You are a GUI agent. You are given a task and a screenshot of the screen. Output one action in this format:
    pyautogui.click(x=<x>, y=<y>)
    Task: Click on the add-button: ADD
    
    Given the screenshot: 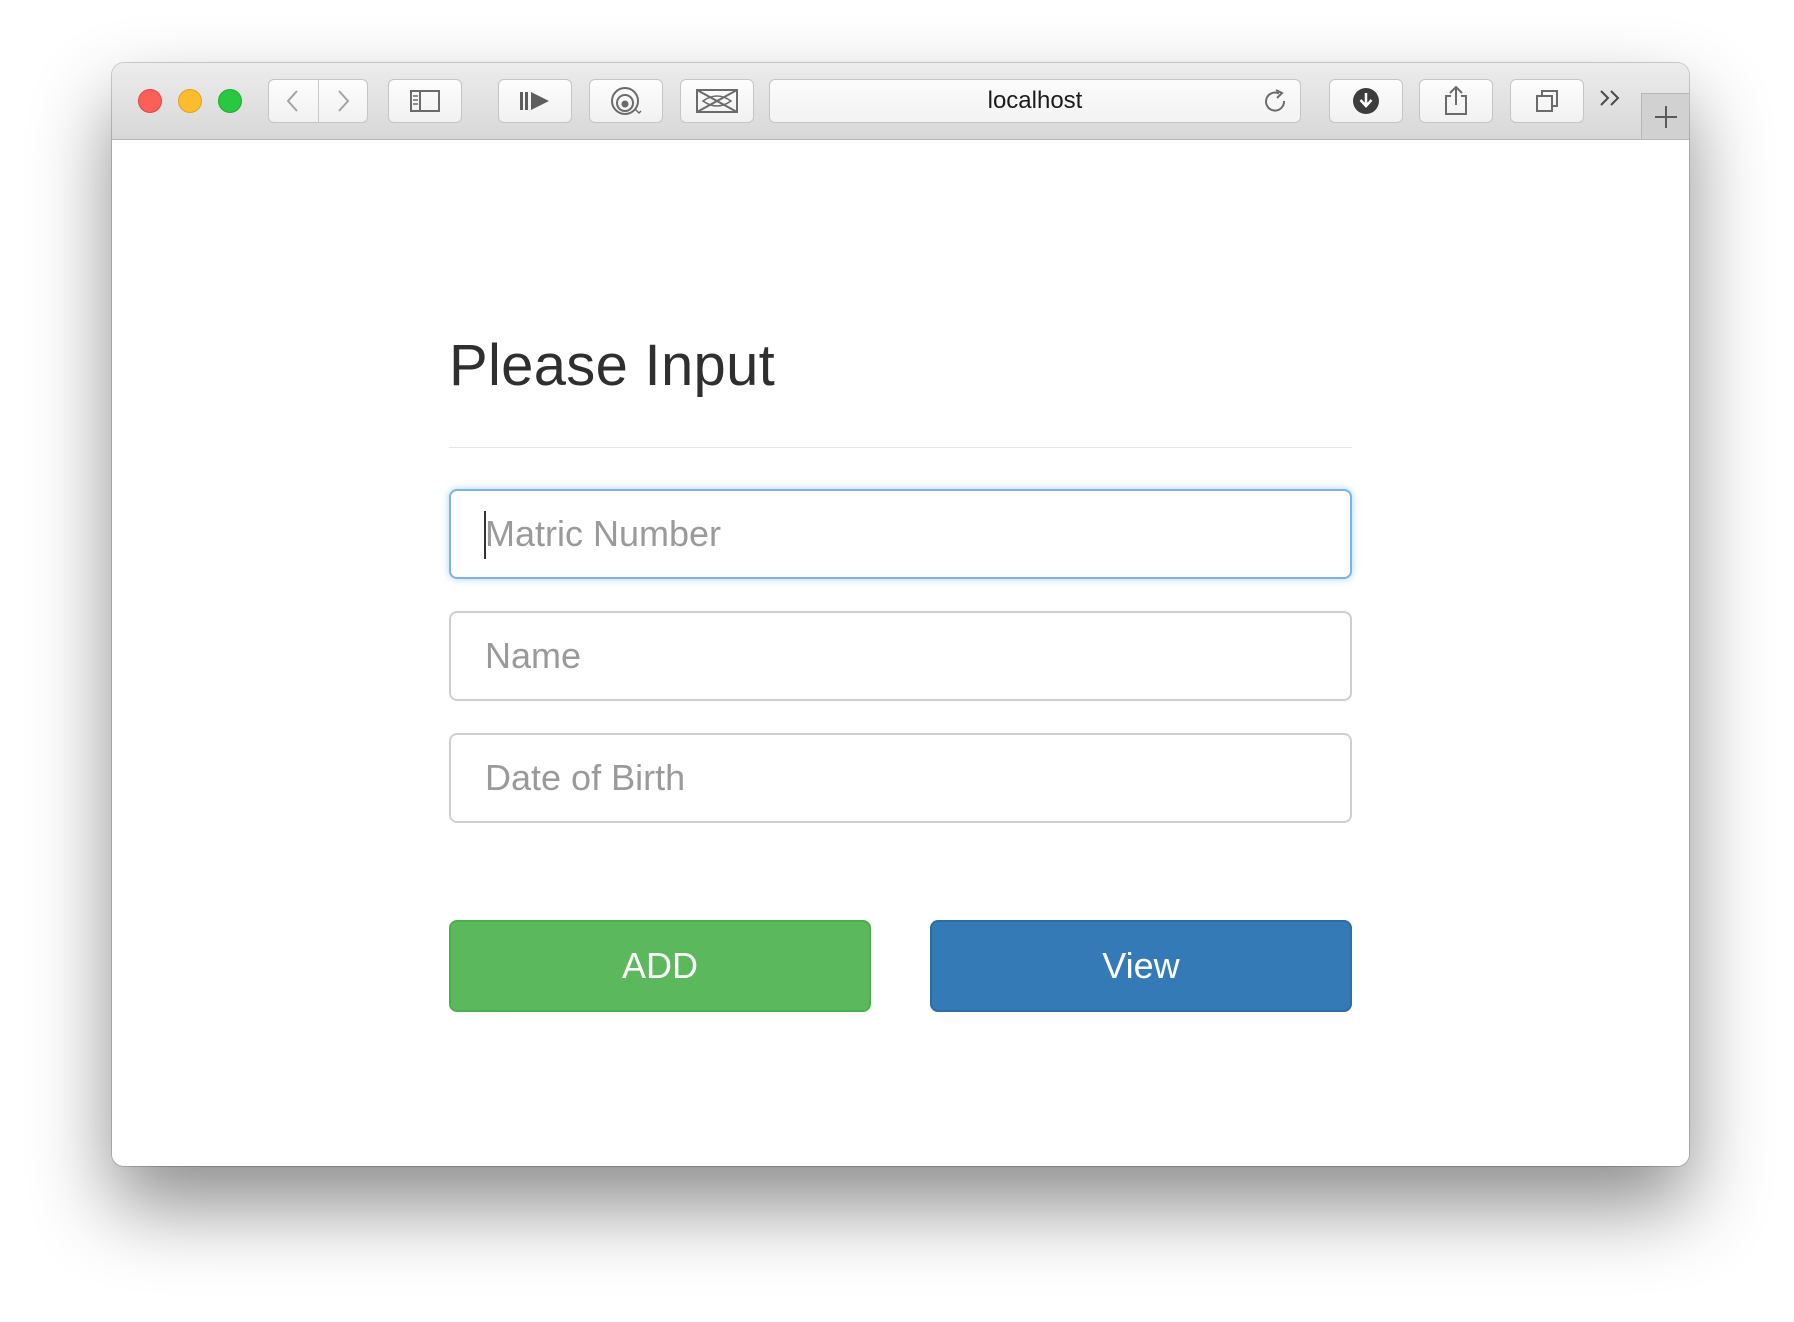 What is the action you would take?
    pyautogui.click(x=660, y=966)
    